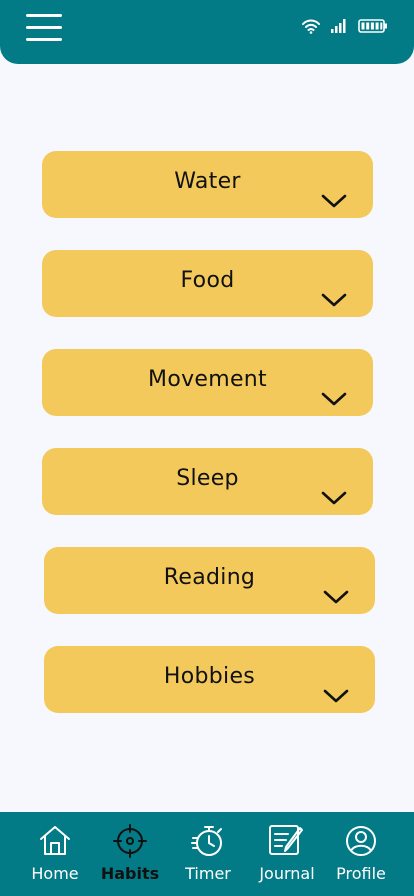 The image size is (414, 896). I want to click on habit-card-hobbies: Hobbies, so click(209, 679).